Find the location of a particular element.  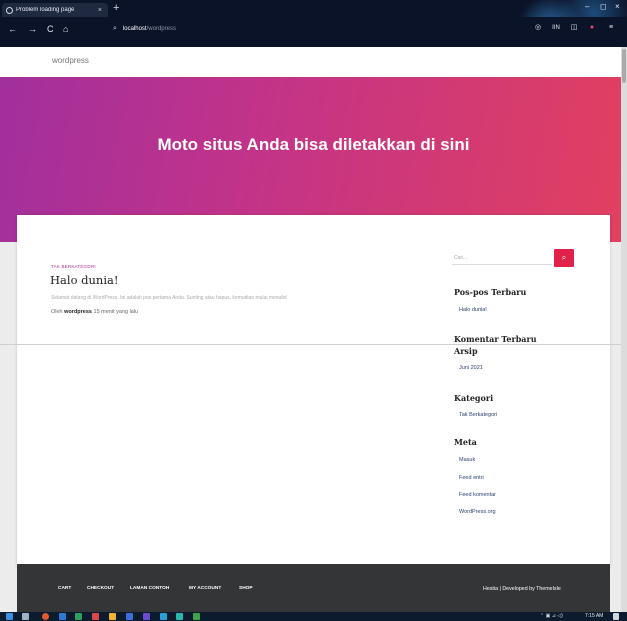

meta-link-comments-feed: Feed komentar is located at coordinates (477, 495).